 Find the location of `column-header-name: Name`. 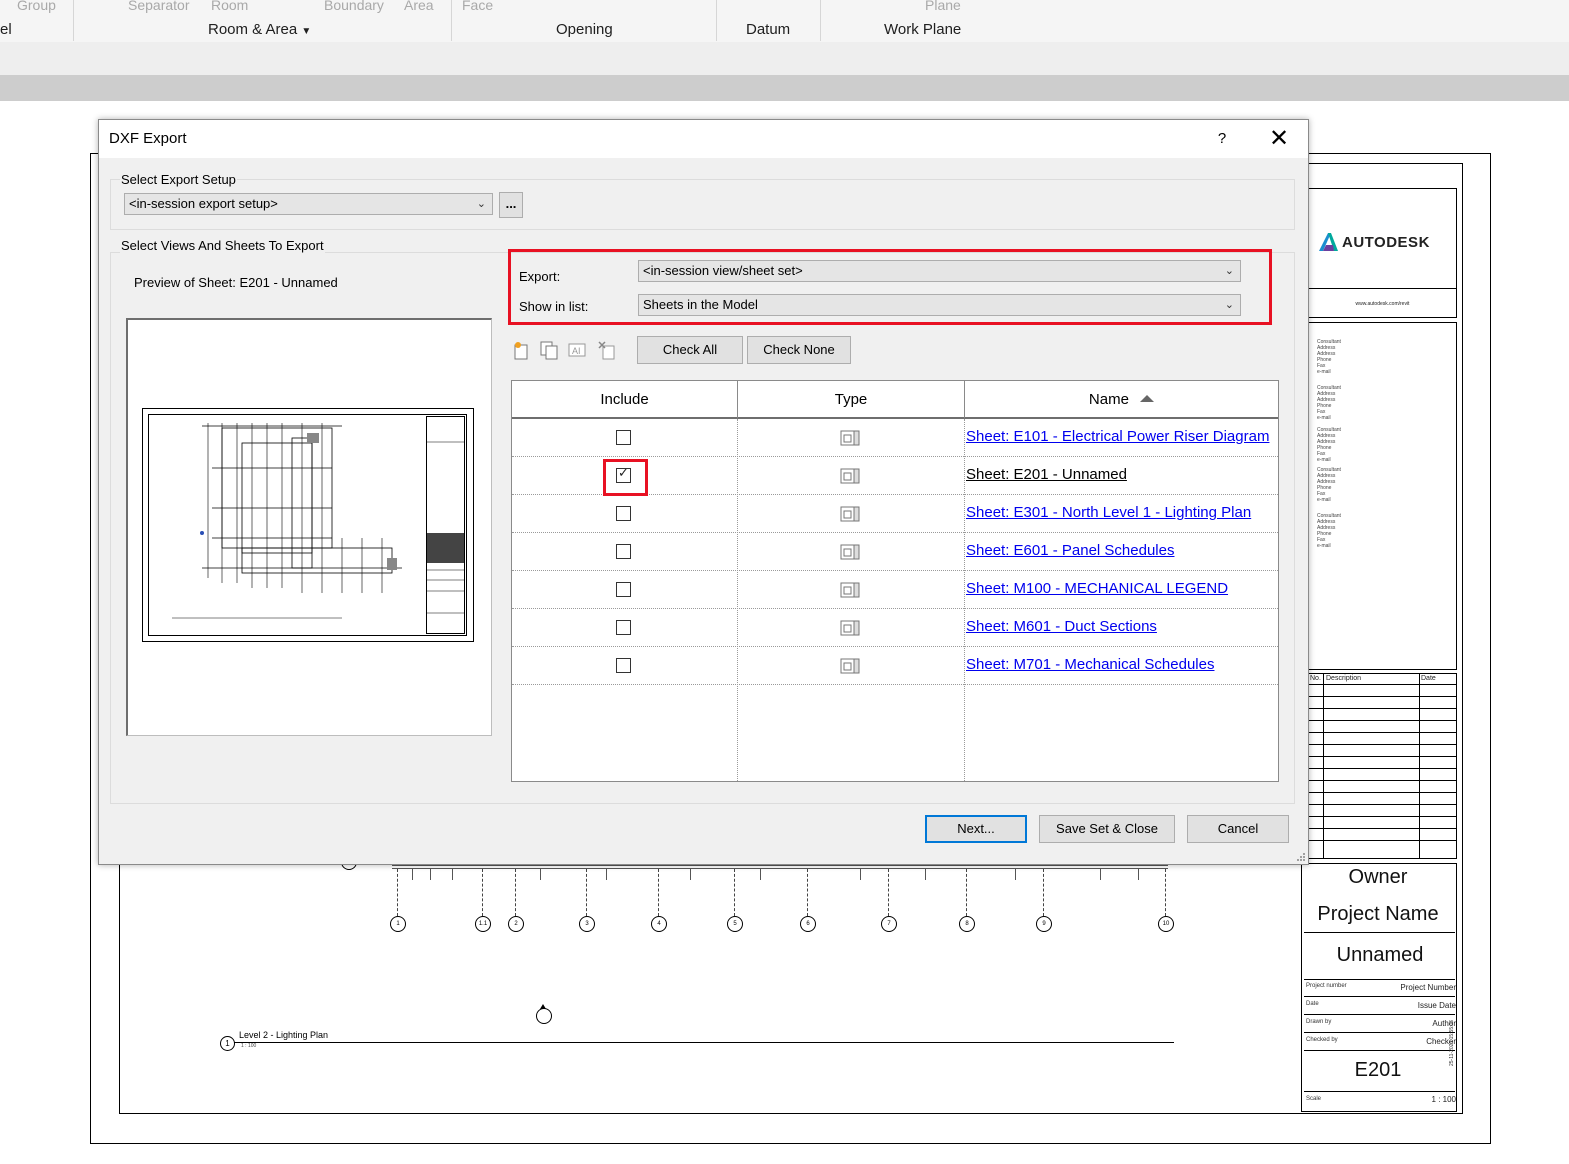

column-header-name: Name is located at coordinates (1121, 400).